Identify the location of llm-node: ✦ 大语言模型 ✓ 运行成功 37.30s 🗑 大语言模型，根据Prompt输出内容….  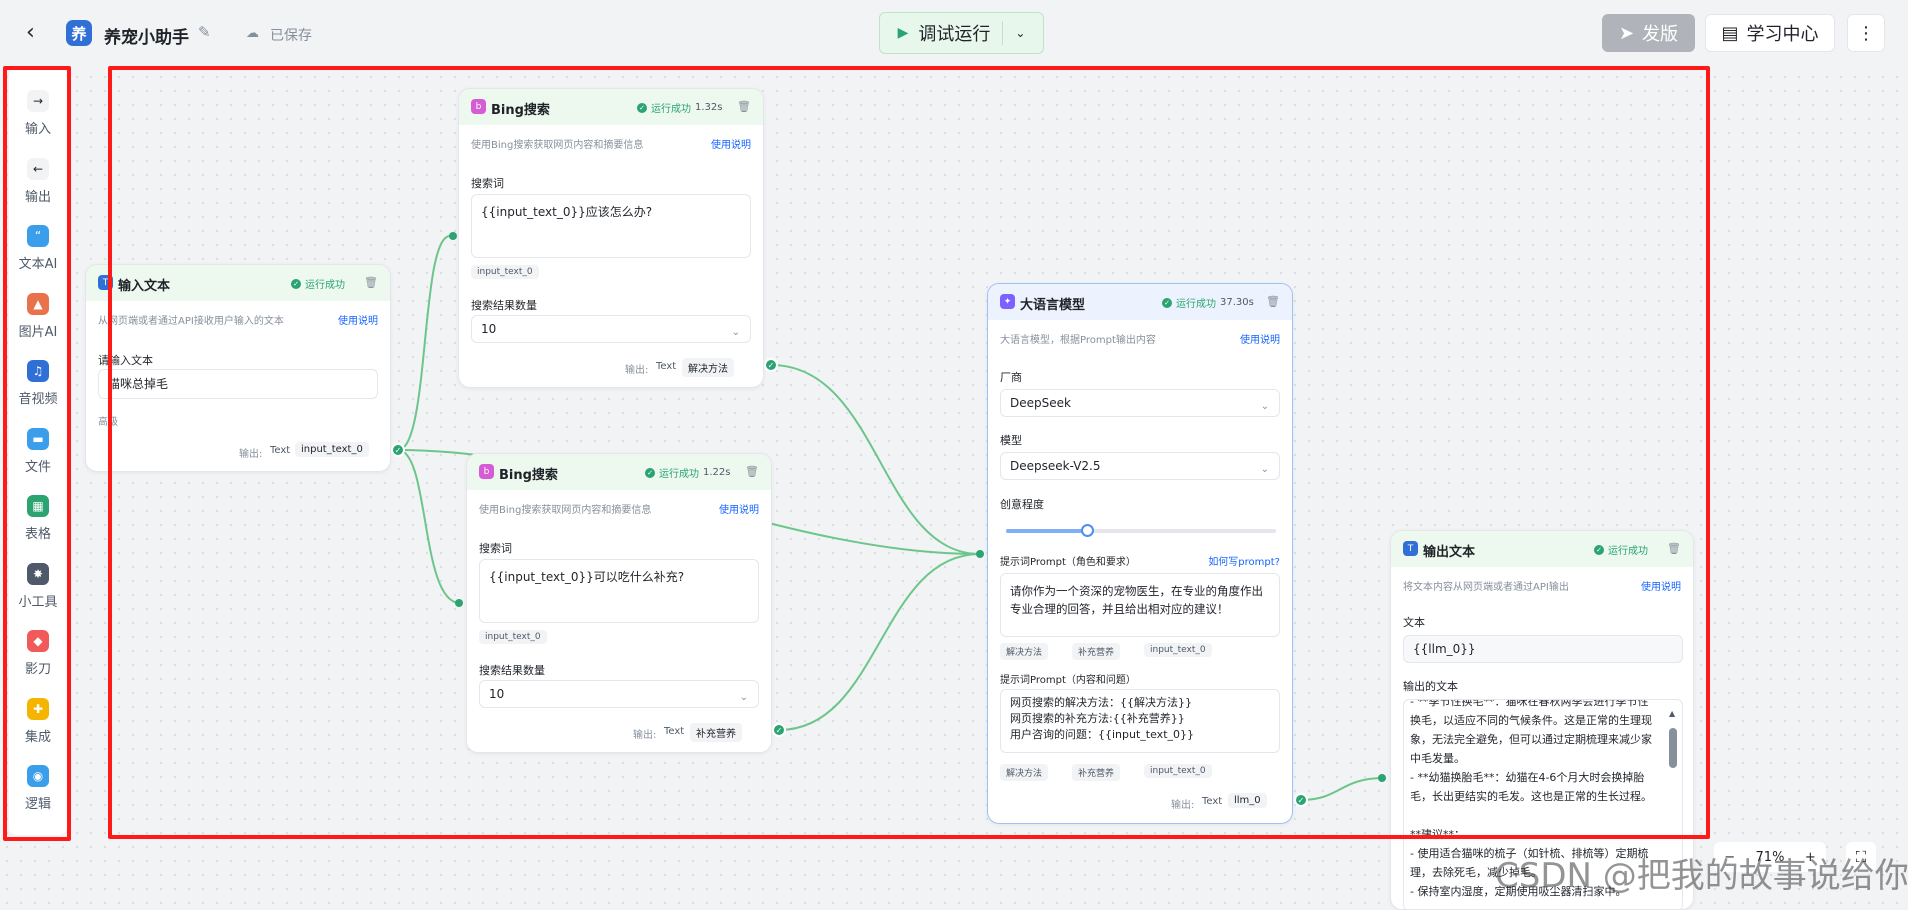
(1140, 553).